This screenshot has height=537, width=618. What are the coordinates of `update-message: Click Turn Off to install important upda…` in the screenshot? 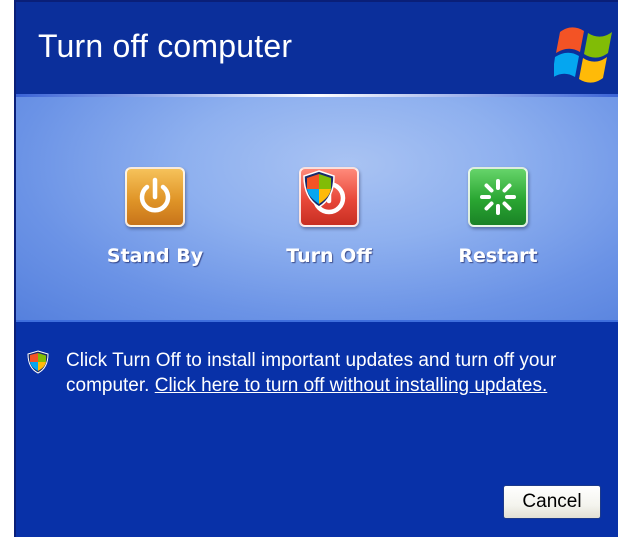 It's located at (311, 373).